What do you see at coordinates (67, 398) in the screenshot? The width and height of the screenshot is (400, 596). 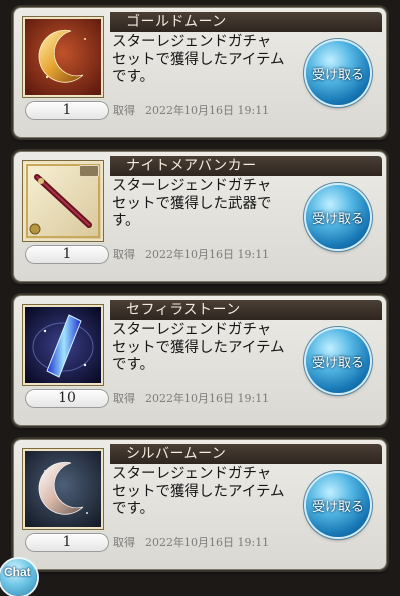 I see `quantity-badge: 10` at bounding box center [67, 398].